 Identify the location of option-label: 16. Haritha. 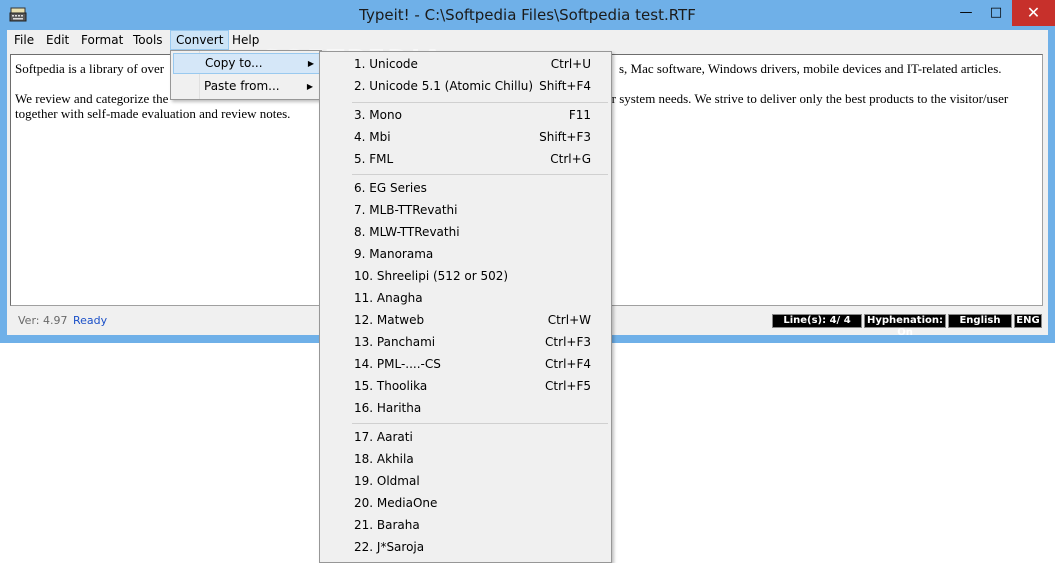
(388, 408).